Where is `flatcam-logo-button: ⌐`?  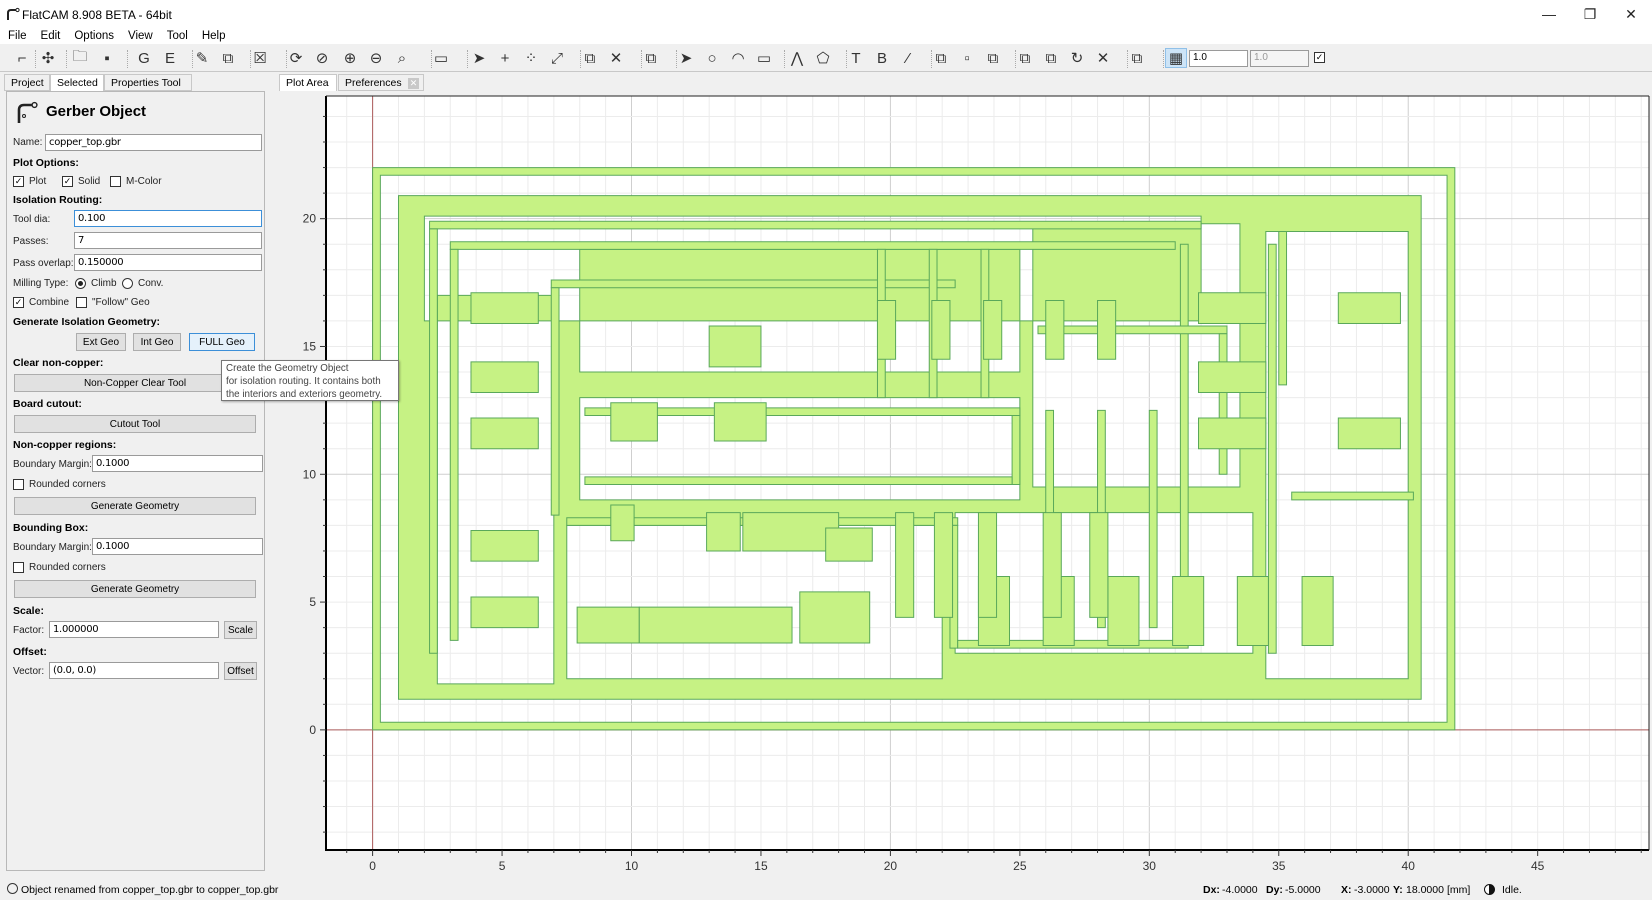 flatcam-logo-button: ⌐ is located at coordinates (22, 58).